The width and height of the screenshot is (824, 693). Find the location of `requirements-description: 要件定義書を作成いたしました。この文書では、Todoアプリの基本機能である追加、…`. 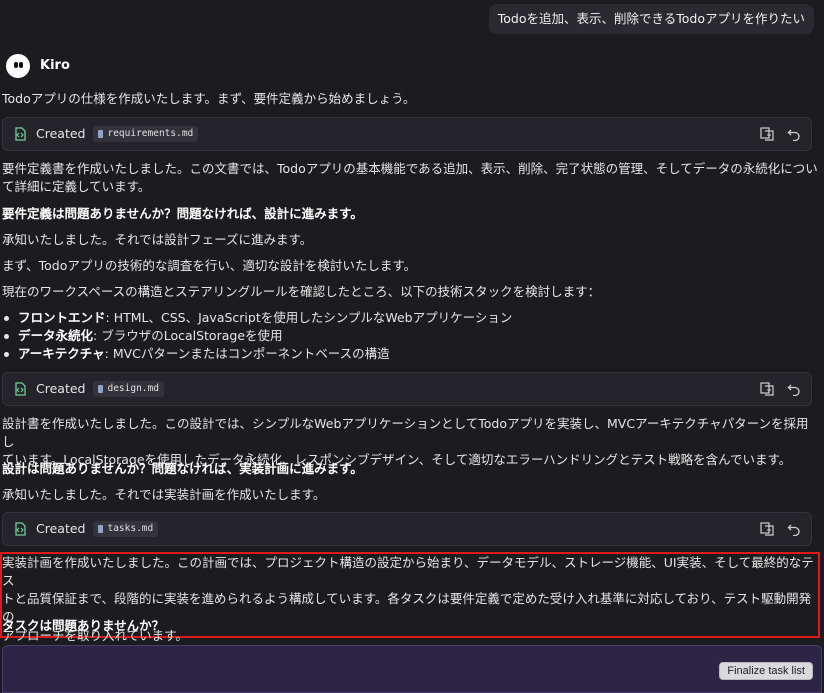

requirements-description: 要件定義書を作成いたしました。この文書では、Todoアプリの基本機能である追加、… is located at coordinates (410, 178).